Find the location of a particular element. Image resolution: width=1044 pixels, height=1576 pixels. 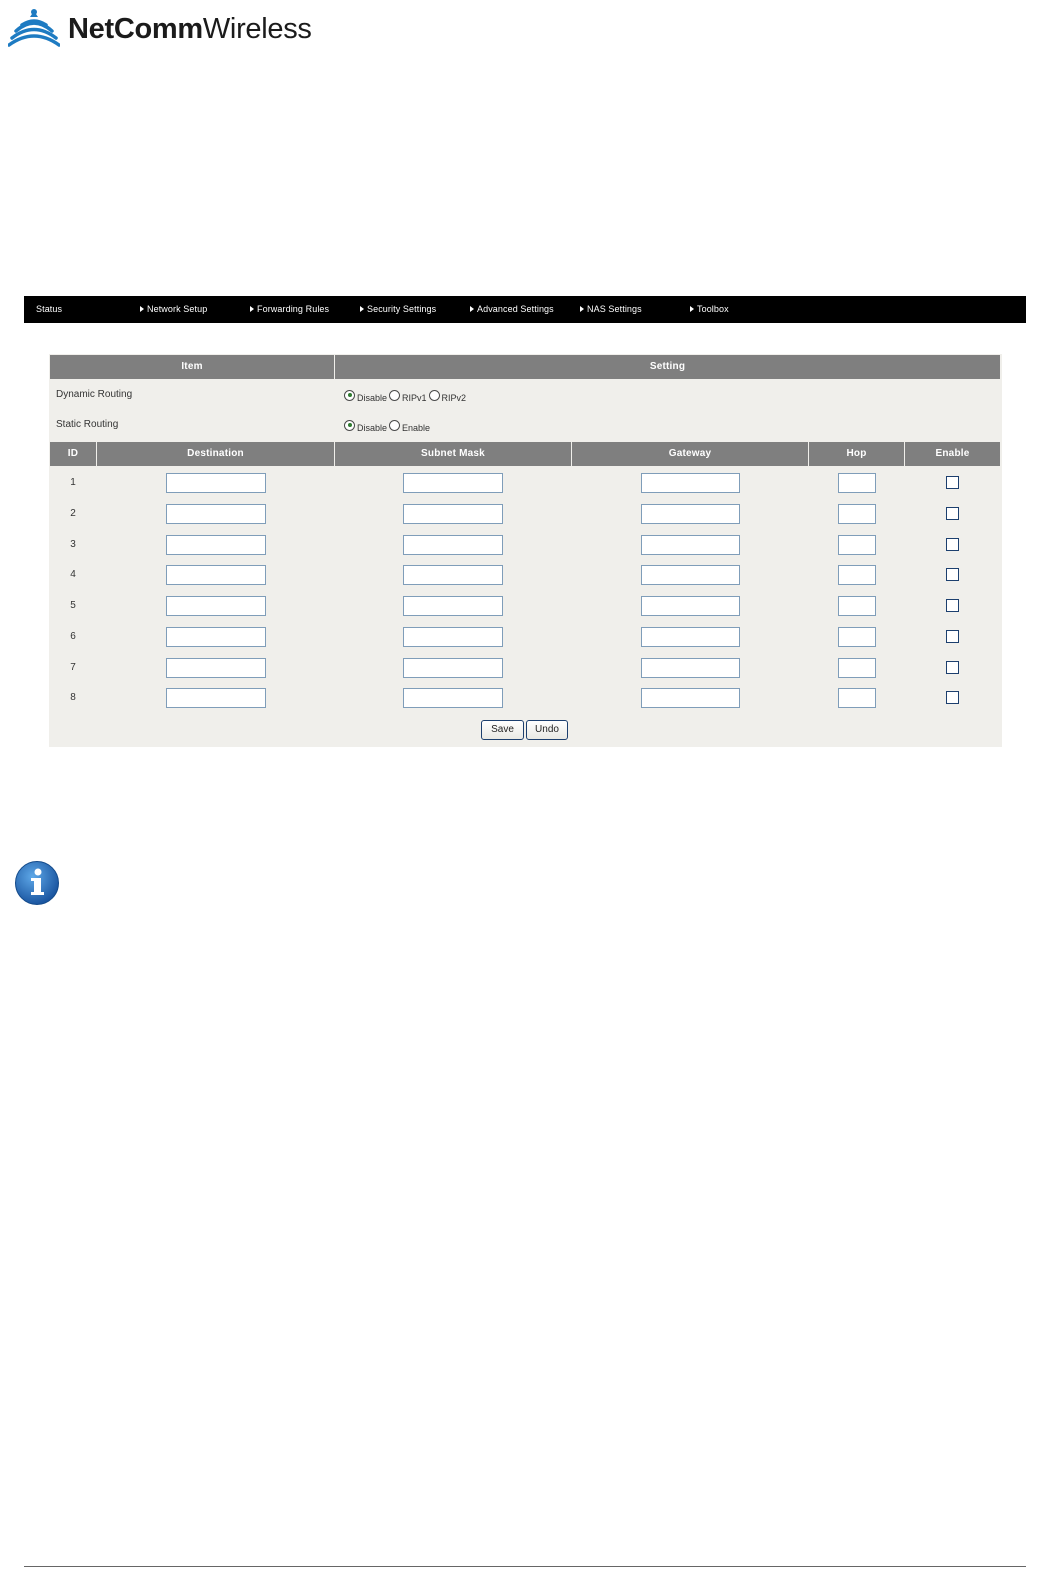

row-id: 6 is located at coordinates (73, 636).